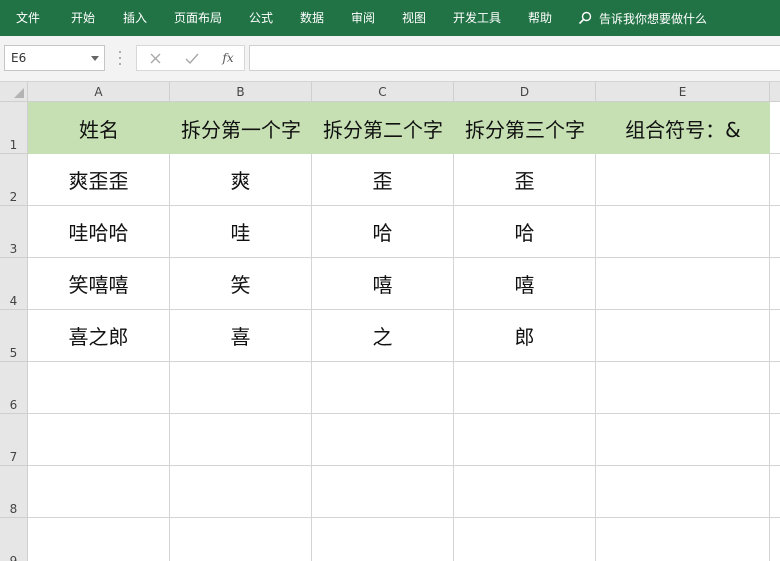  I want to click on tab-help: 帮助, so click(540, 18).